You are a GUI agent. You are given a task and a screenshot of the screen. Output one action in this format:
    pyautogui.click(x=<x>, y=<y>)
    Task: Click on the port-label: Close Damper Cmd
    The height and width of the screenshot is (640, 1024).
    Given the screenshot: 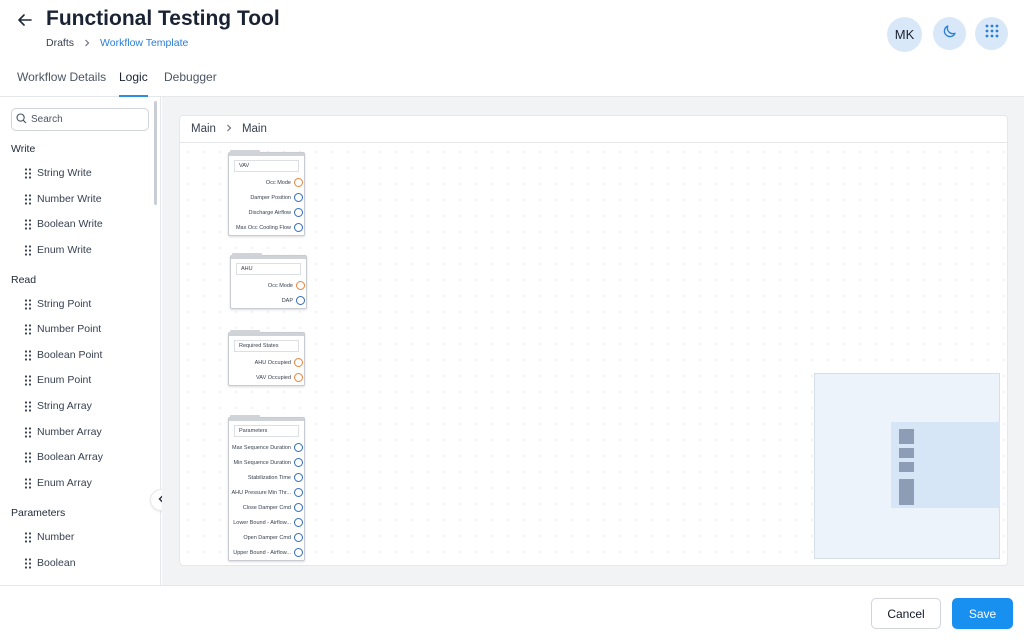 What is the action you would take?
    pyautogui.click(x=266, y=507)
    